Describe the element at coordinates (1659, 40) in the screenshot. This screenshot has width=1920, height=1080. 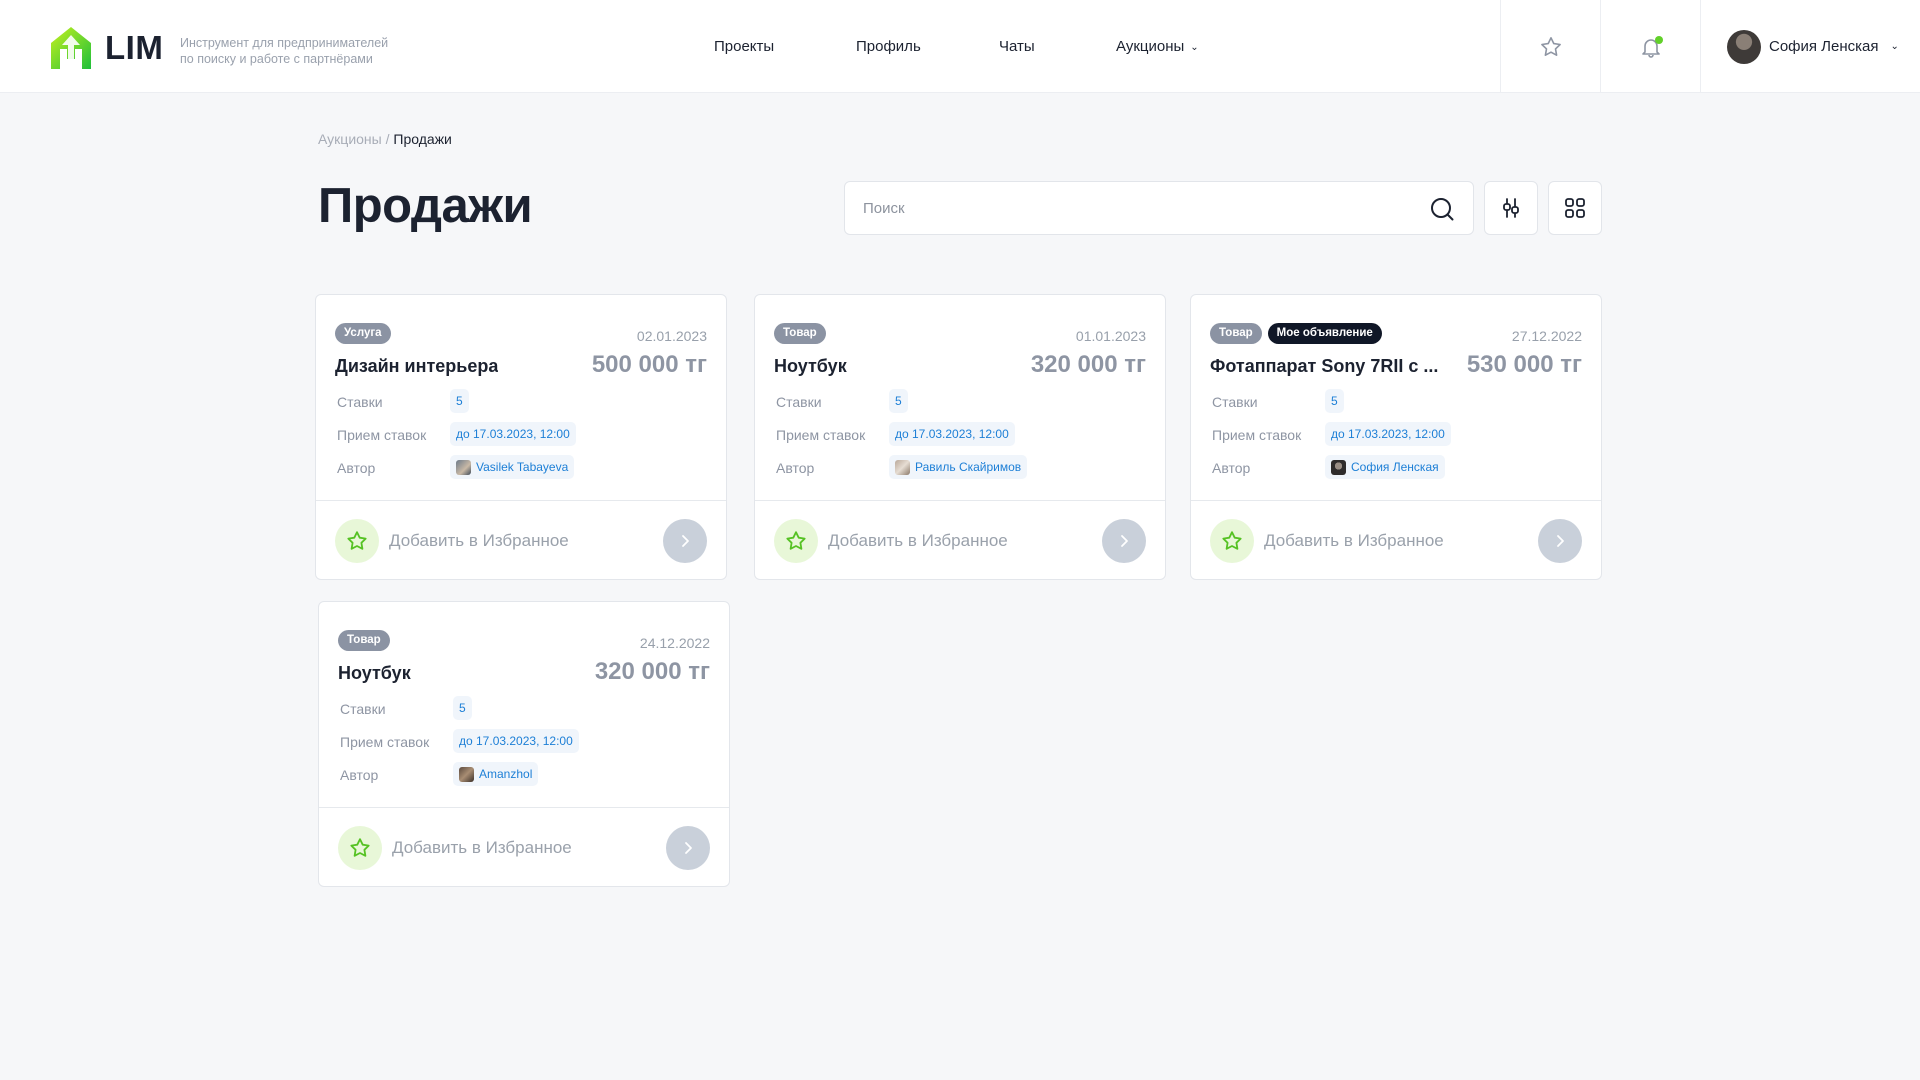
I see `notification-dot` at that location.